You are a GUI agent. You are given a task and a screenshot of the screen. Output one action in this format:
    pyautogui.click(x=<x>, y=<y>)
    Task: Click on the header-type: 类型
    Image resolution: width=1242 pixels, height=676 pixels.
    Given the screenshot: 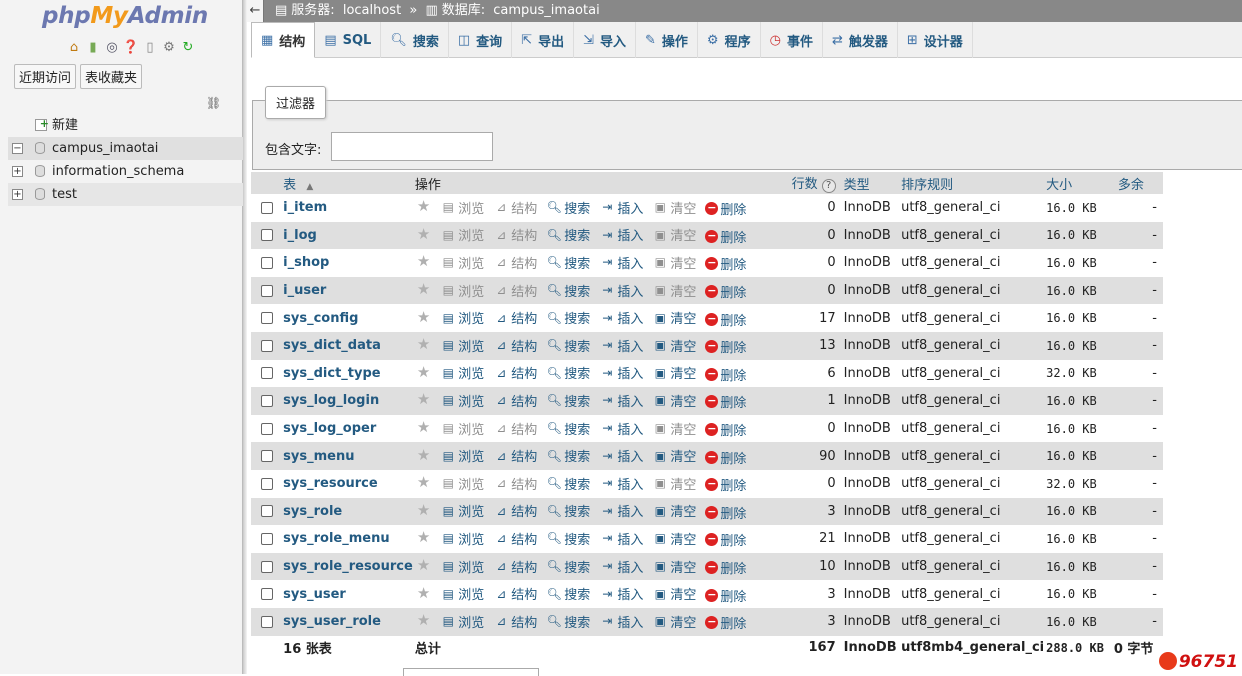 What is the action you would take?
    pyautogui.click(x=870, y=183)
    